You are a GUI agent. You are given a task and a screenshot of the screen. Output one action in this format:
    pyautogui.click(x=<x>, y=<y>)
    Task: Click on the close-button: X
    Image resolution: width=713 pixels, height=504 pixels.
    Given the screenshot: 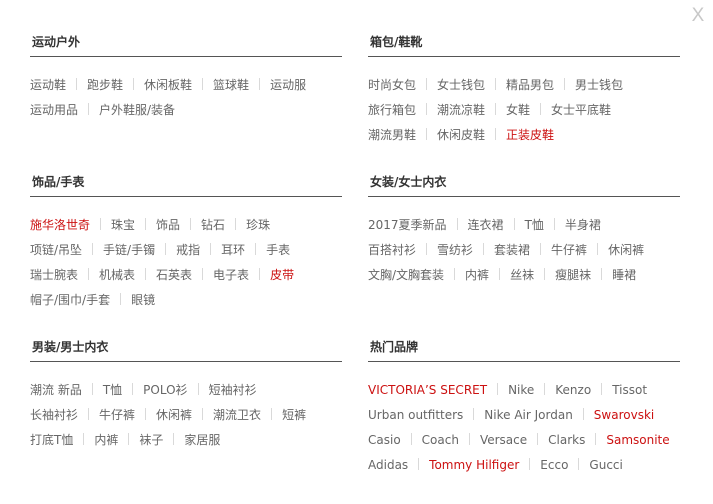 What is the action you would take?
    pyautogui.click(x=698, y=16)
    